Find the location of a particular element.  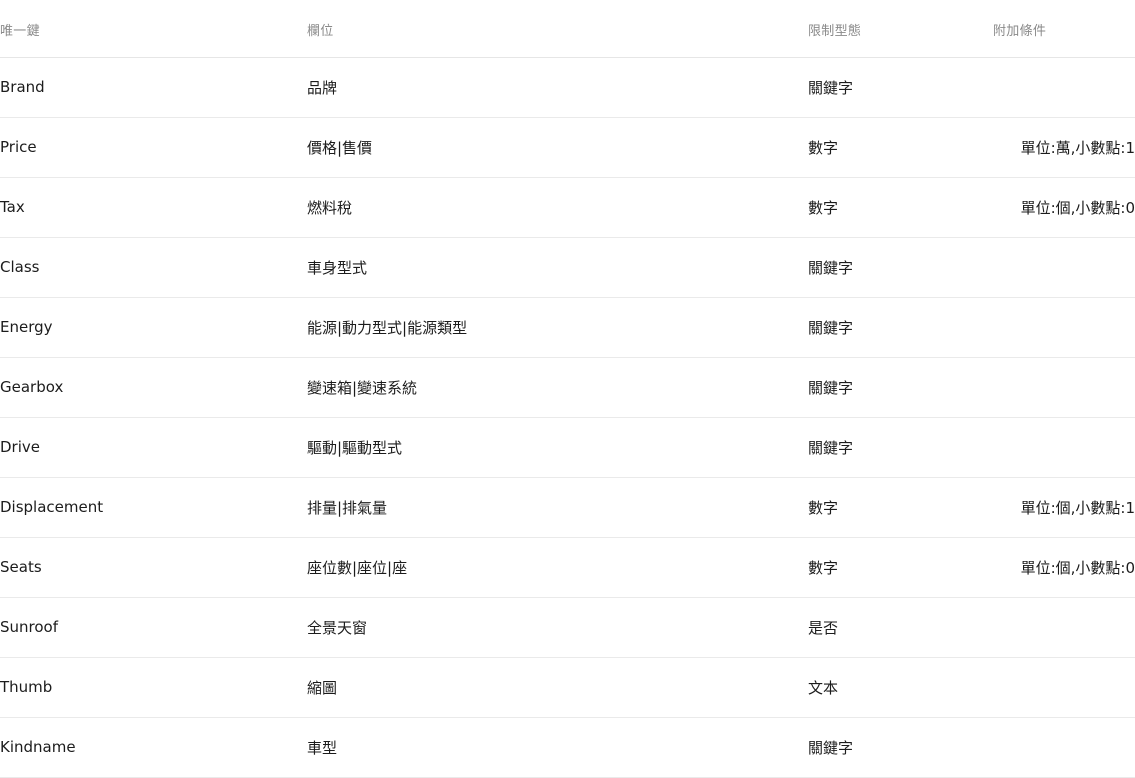

row-cell-unique-key: Sunroof is located at coordinates (153, 627).